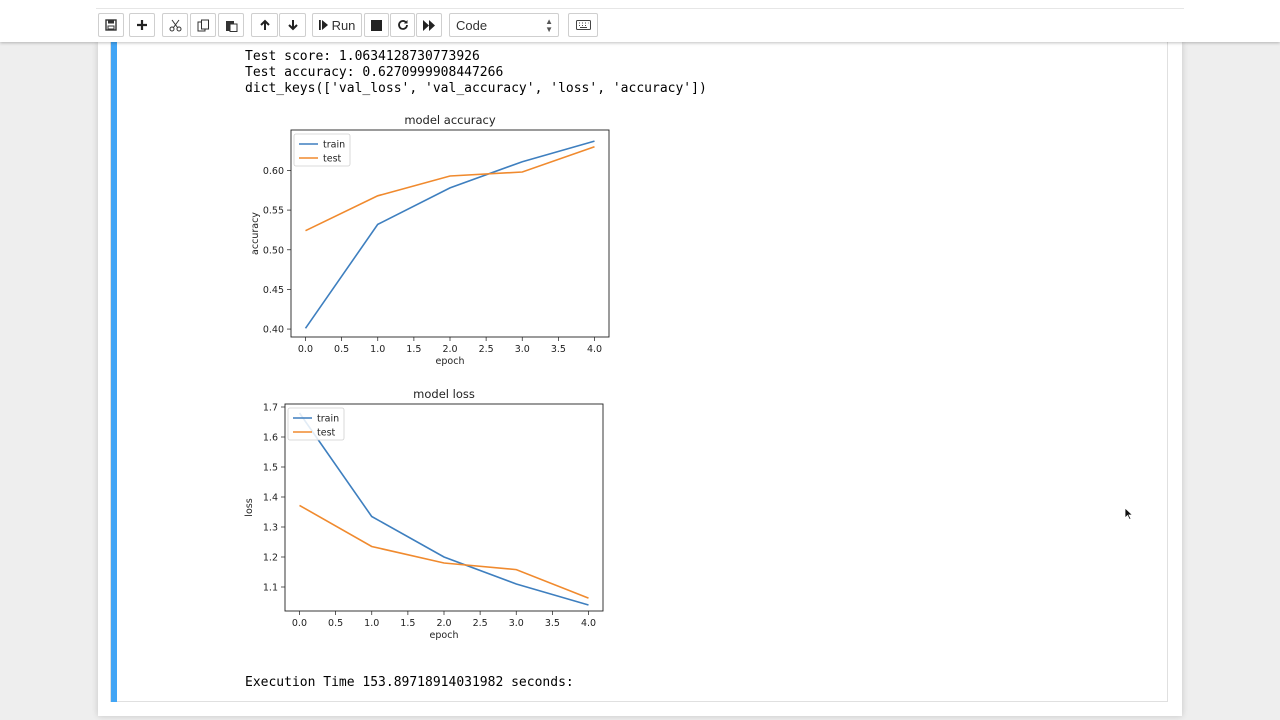 The image size is (1280, 720). I want to click on cell-type-value: Code, so click(472, 25).